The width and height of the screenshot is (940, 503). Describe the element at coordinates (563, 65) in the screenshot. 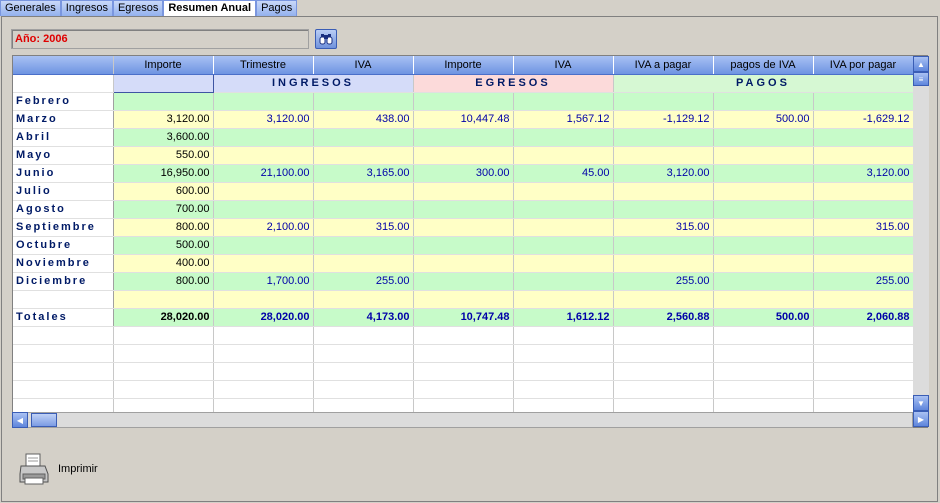

I see `col-header-iva-egresos: IVA` at that location.